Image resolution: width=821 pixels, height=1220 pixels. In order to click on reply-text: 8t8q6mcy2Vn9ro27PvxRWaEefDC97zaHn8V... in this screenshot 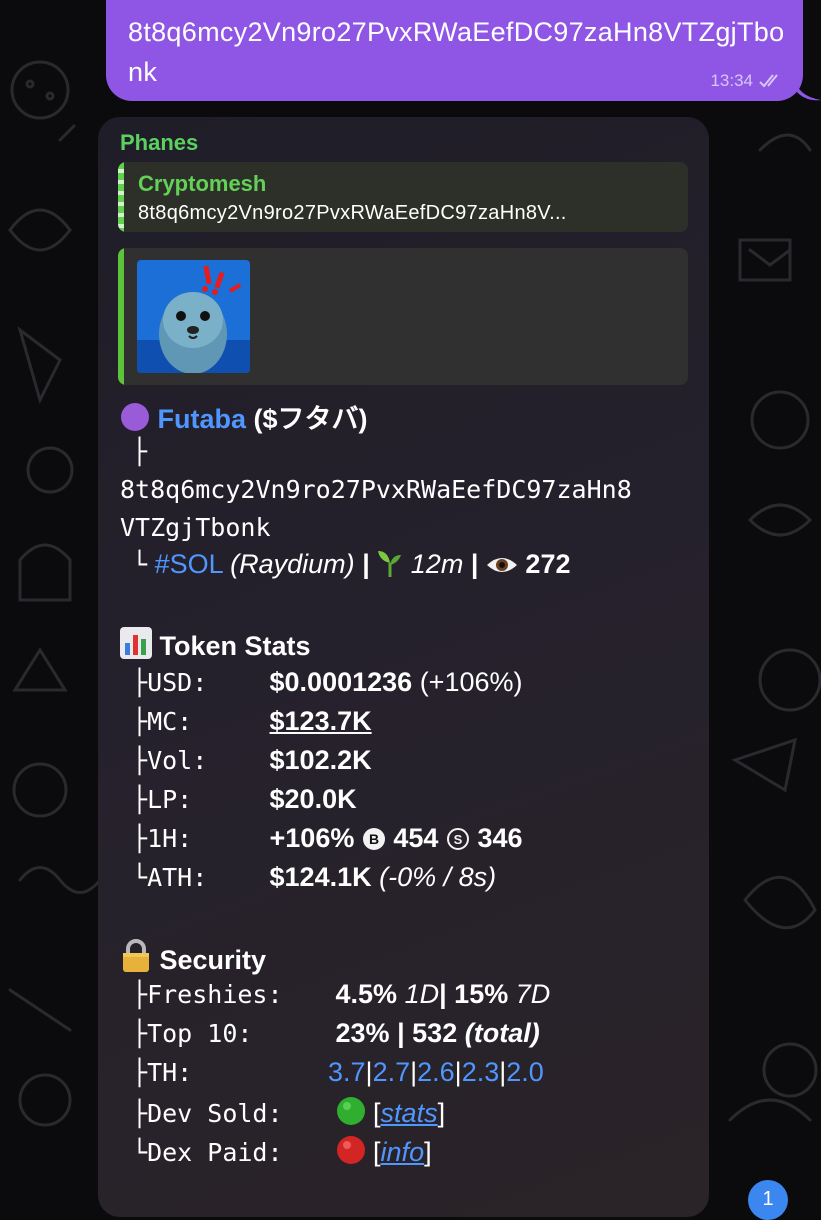, I will do `click(352, 213)`.